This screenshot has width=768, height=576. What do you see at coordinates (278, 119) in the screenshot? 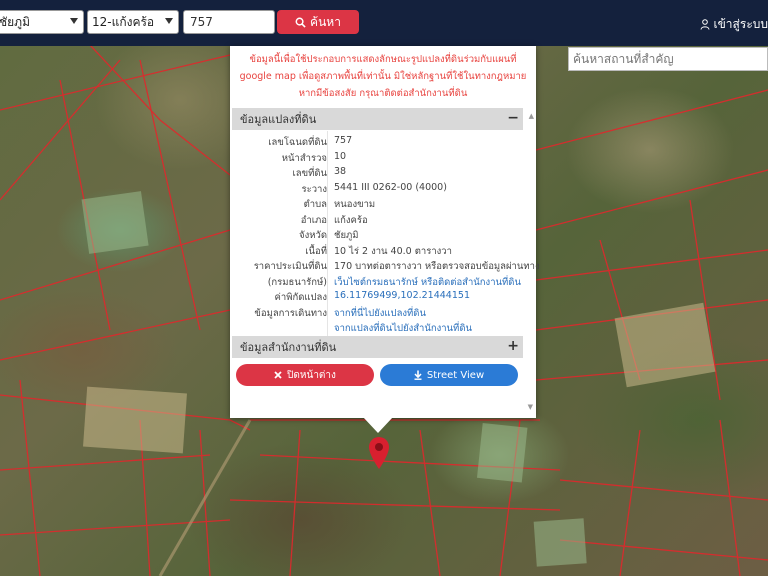
I see `parcel-info-section-title: ข้อมูลแปลงที่ดิน` at bounding box center [278, 119].